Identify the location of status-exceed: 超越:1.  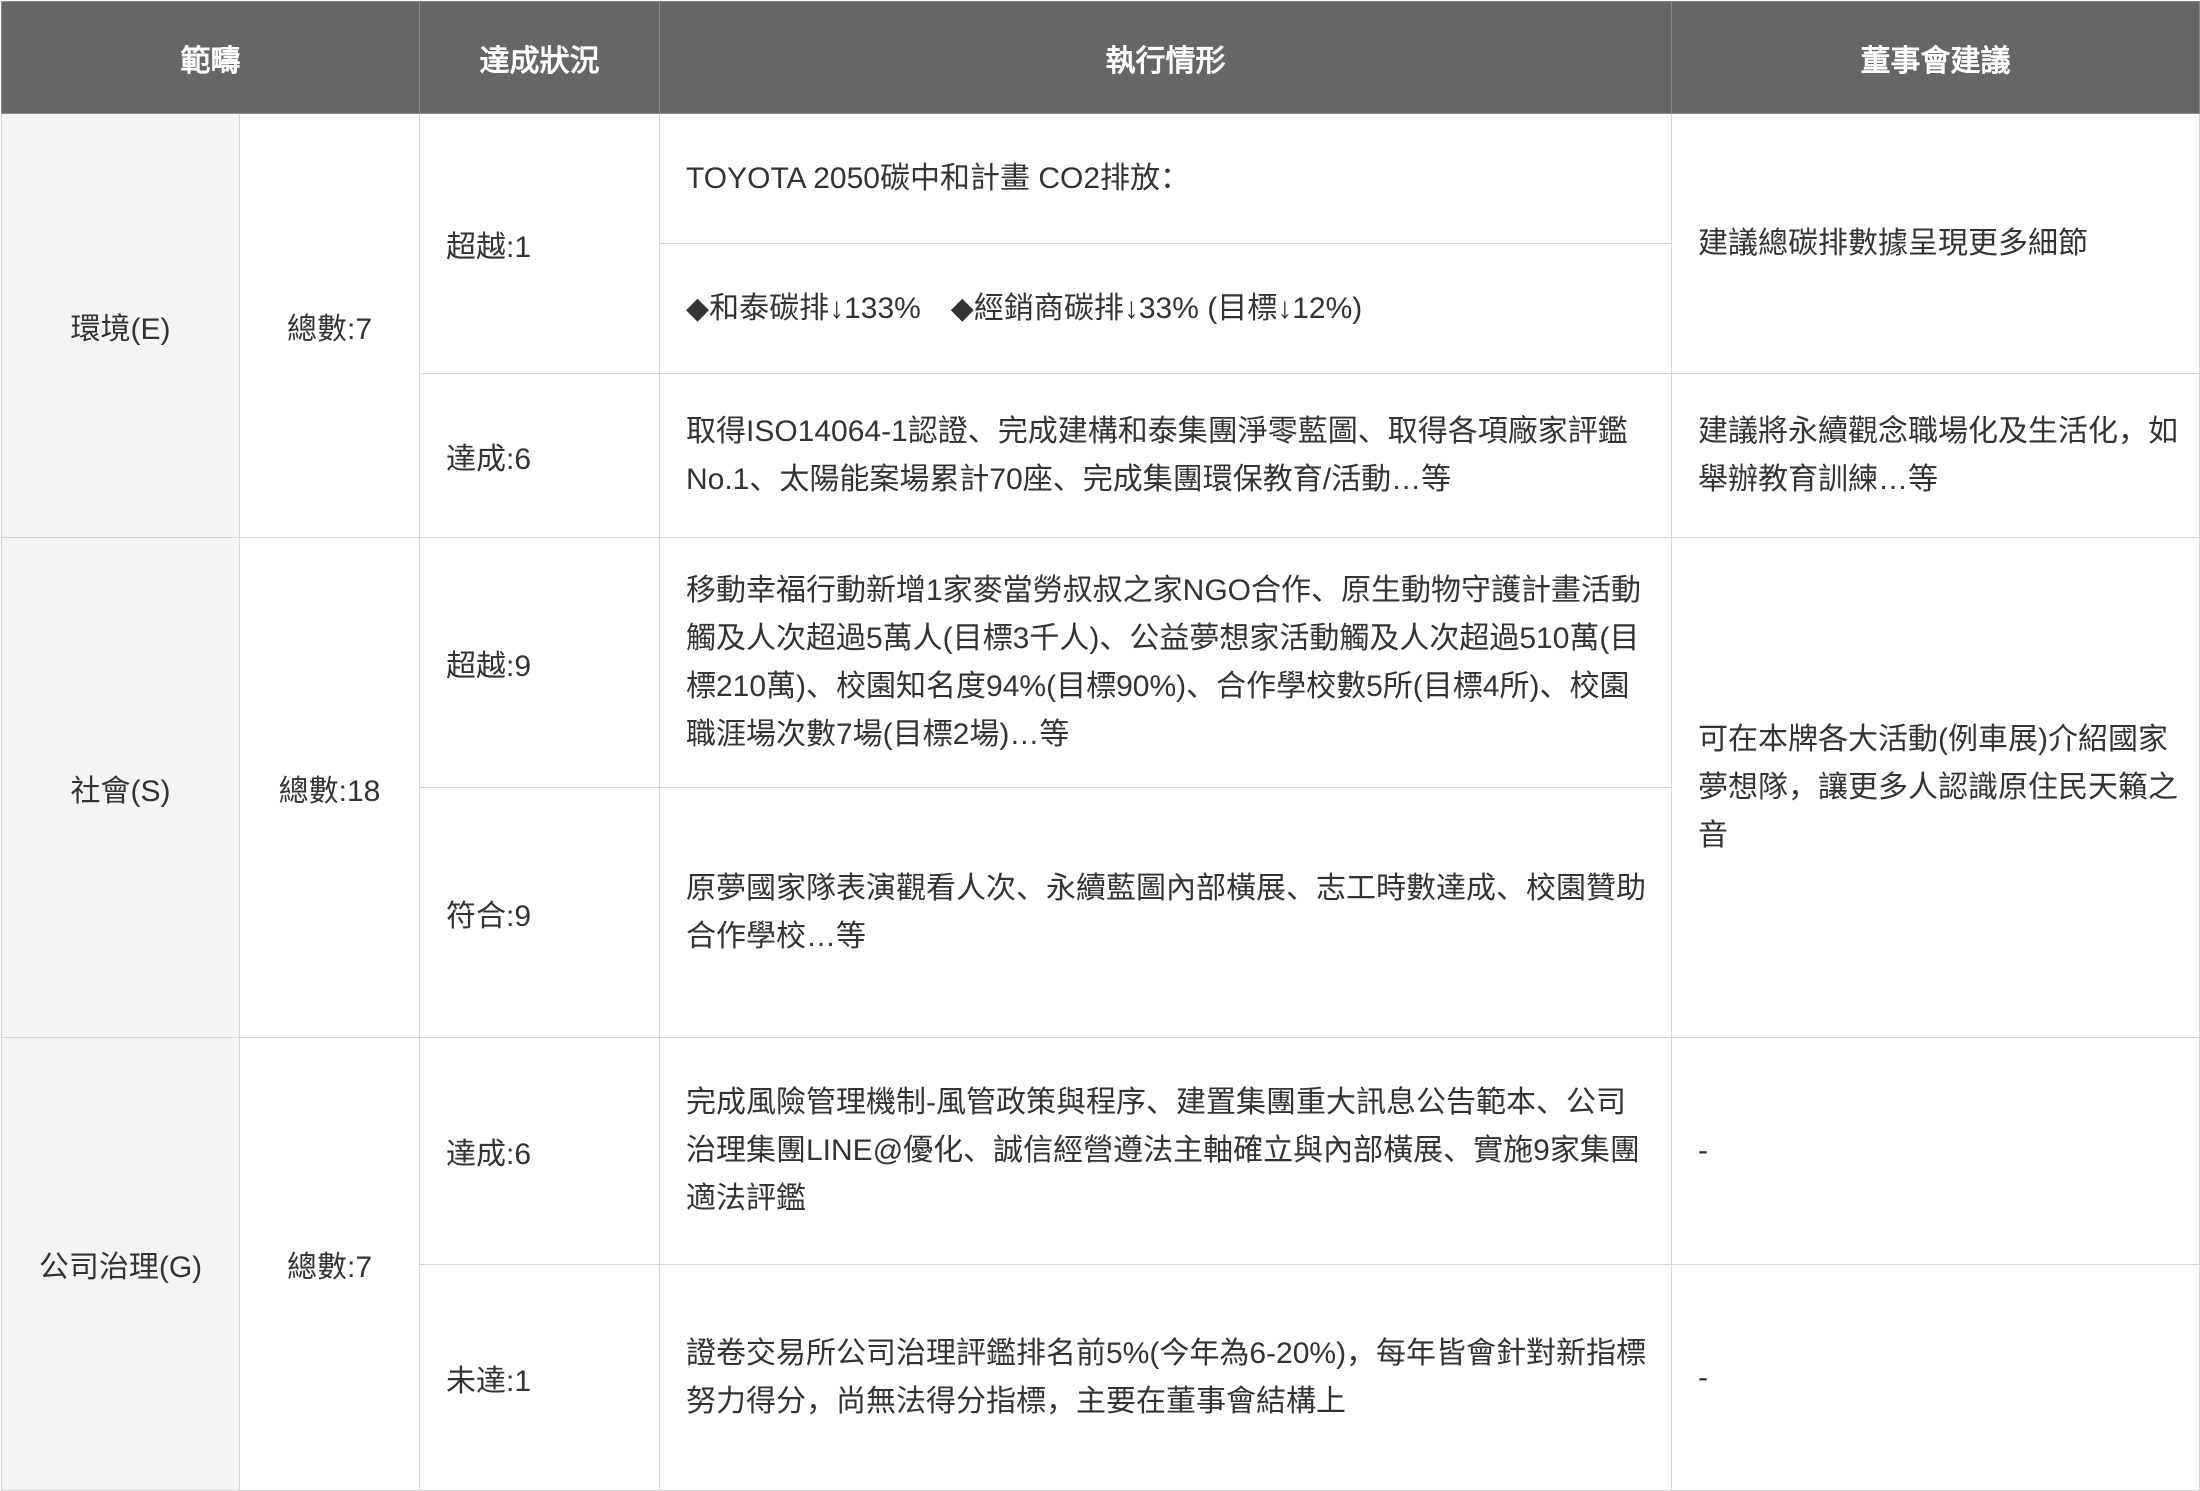
(539, 243).